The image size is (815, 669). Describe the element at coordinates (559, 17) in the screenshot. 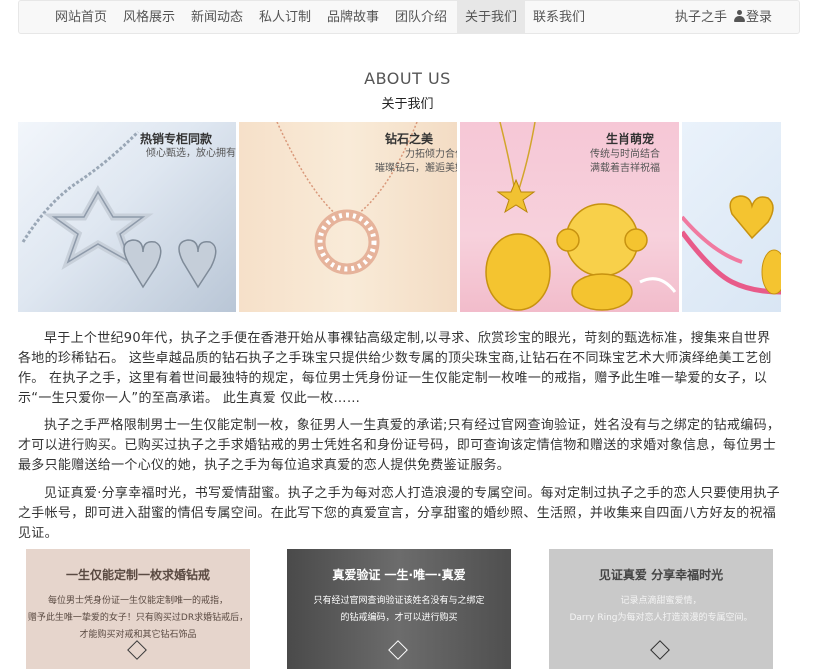

I see `nav-contact: 联系我们` at that location.